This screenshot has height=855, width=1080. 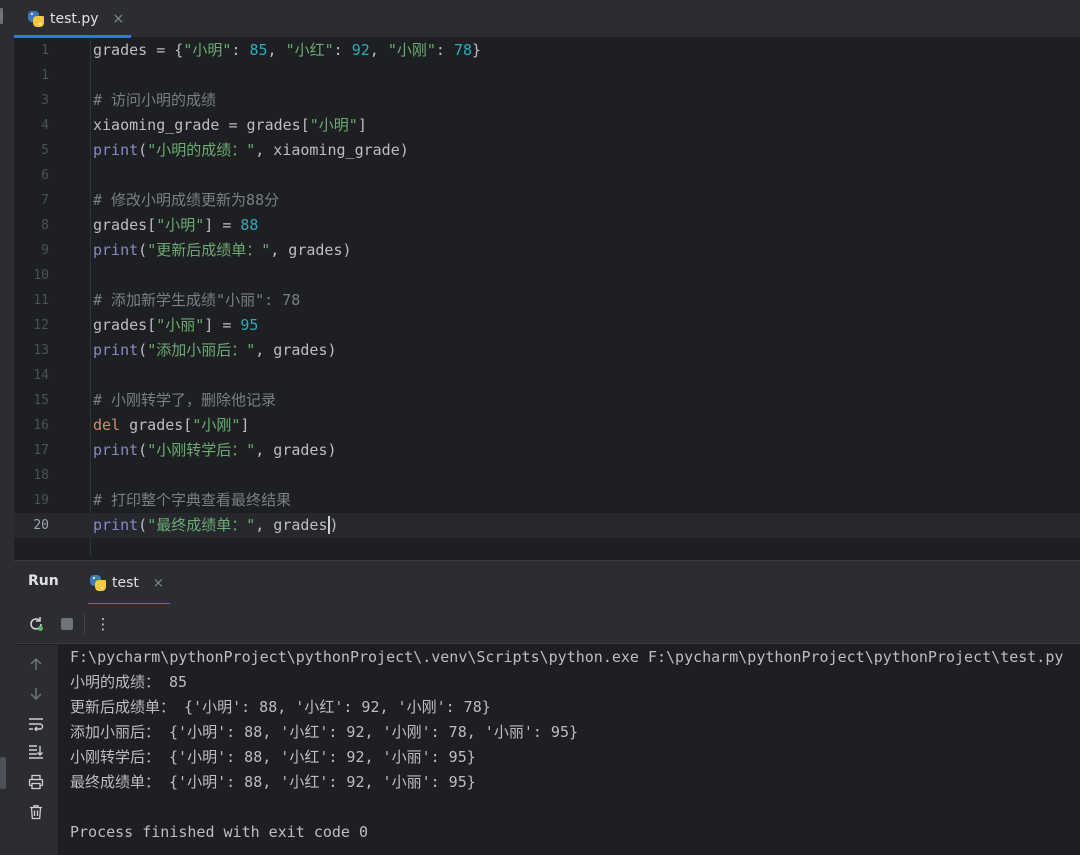 I want to click on code-comment: # 访问小明的成绩, so click(x=155, y=100).